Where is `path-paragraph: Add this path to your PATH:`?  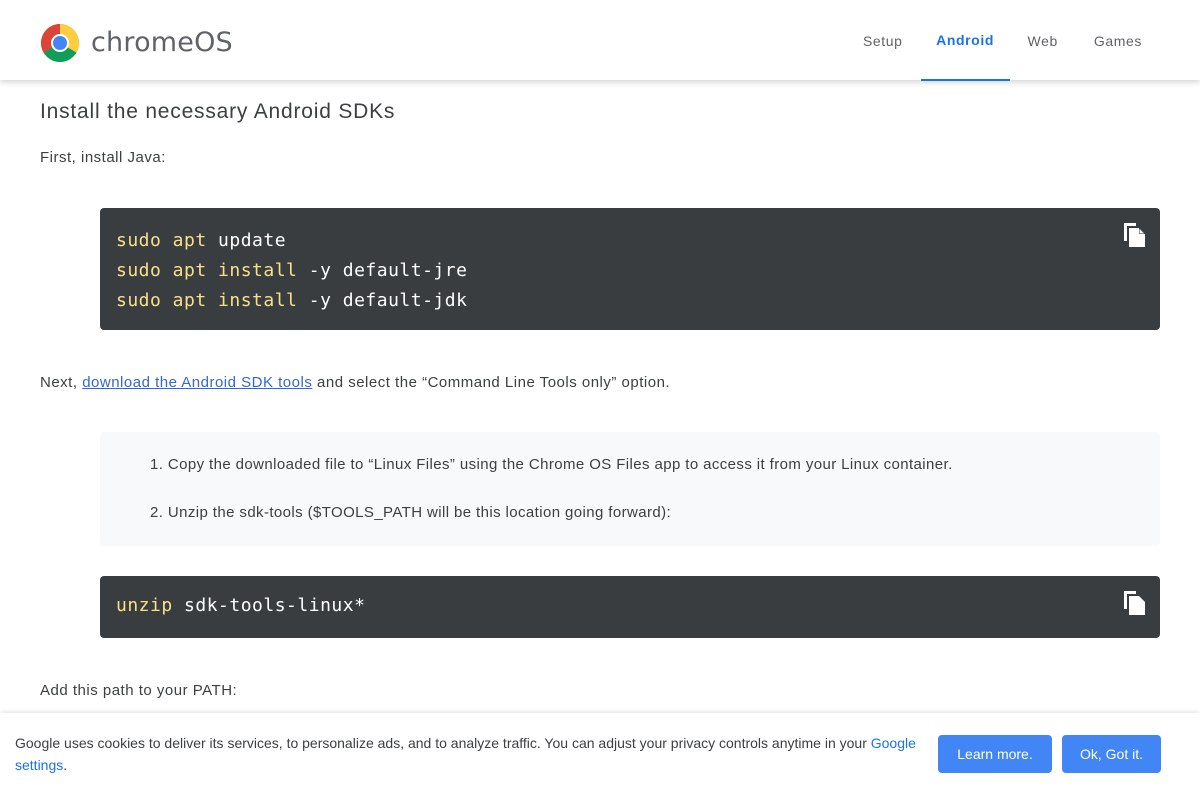
path-paragraph: Add this path to your PATH: is located at coordinates (139, 690).